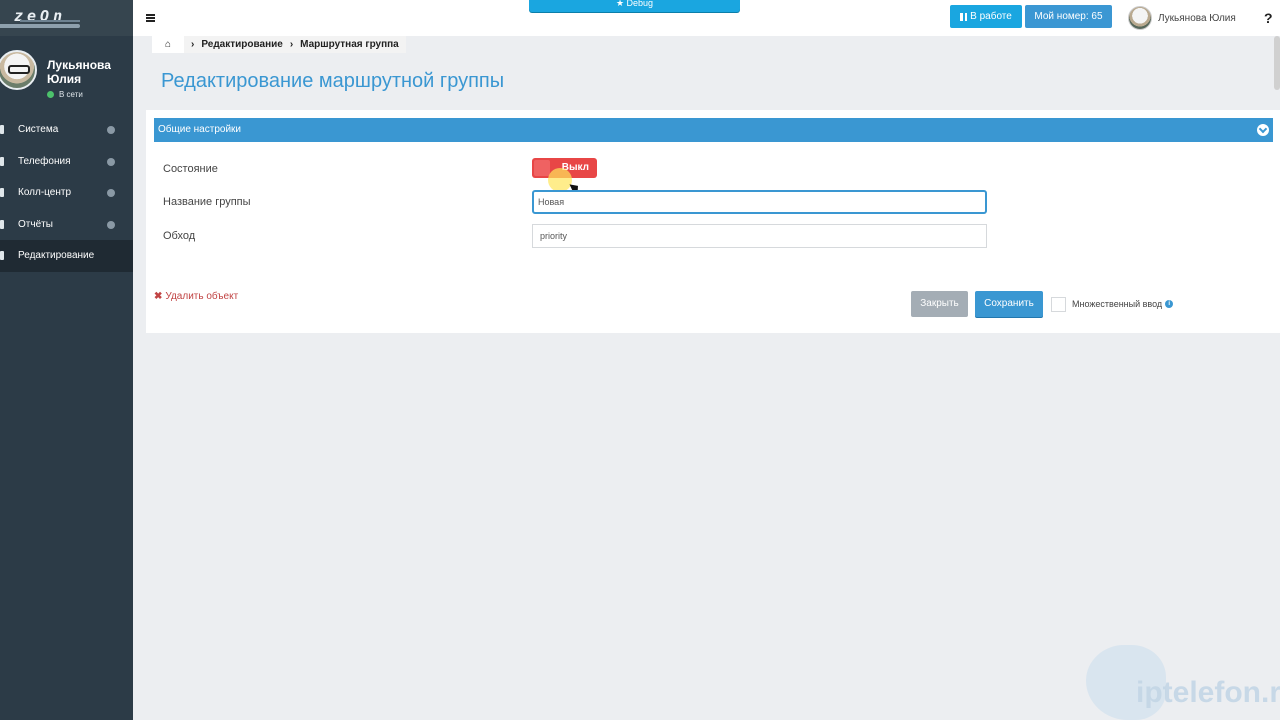  Describe the element at coordinates (199, 129) in the screenshot. I see `panel-header-title: Общие настройки` at that location.